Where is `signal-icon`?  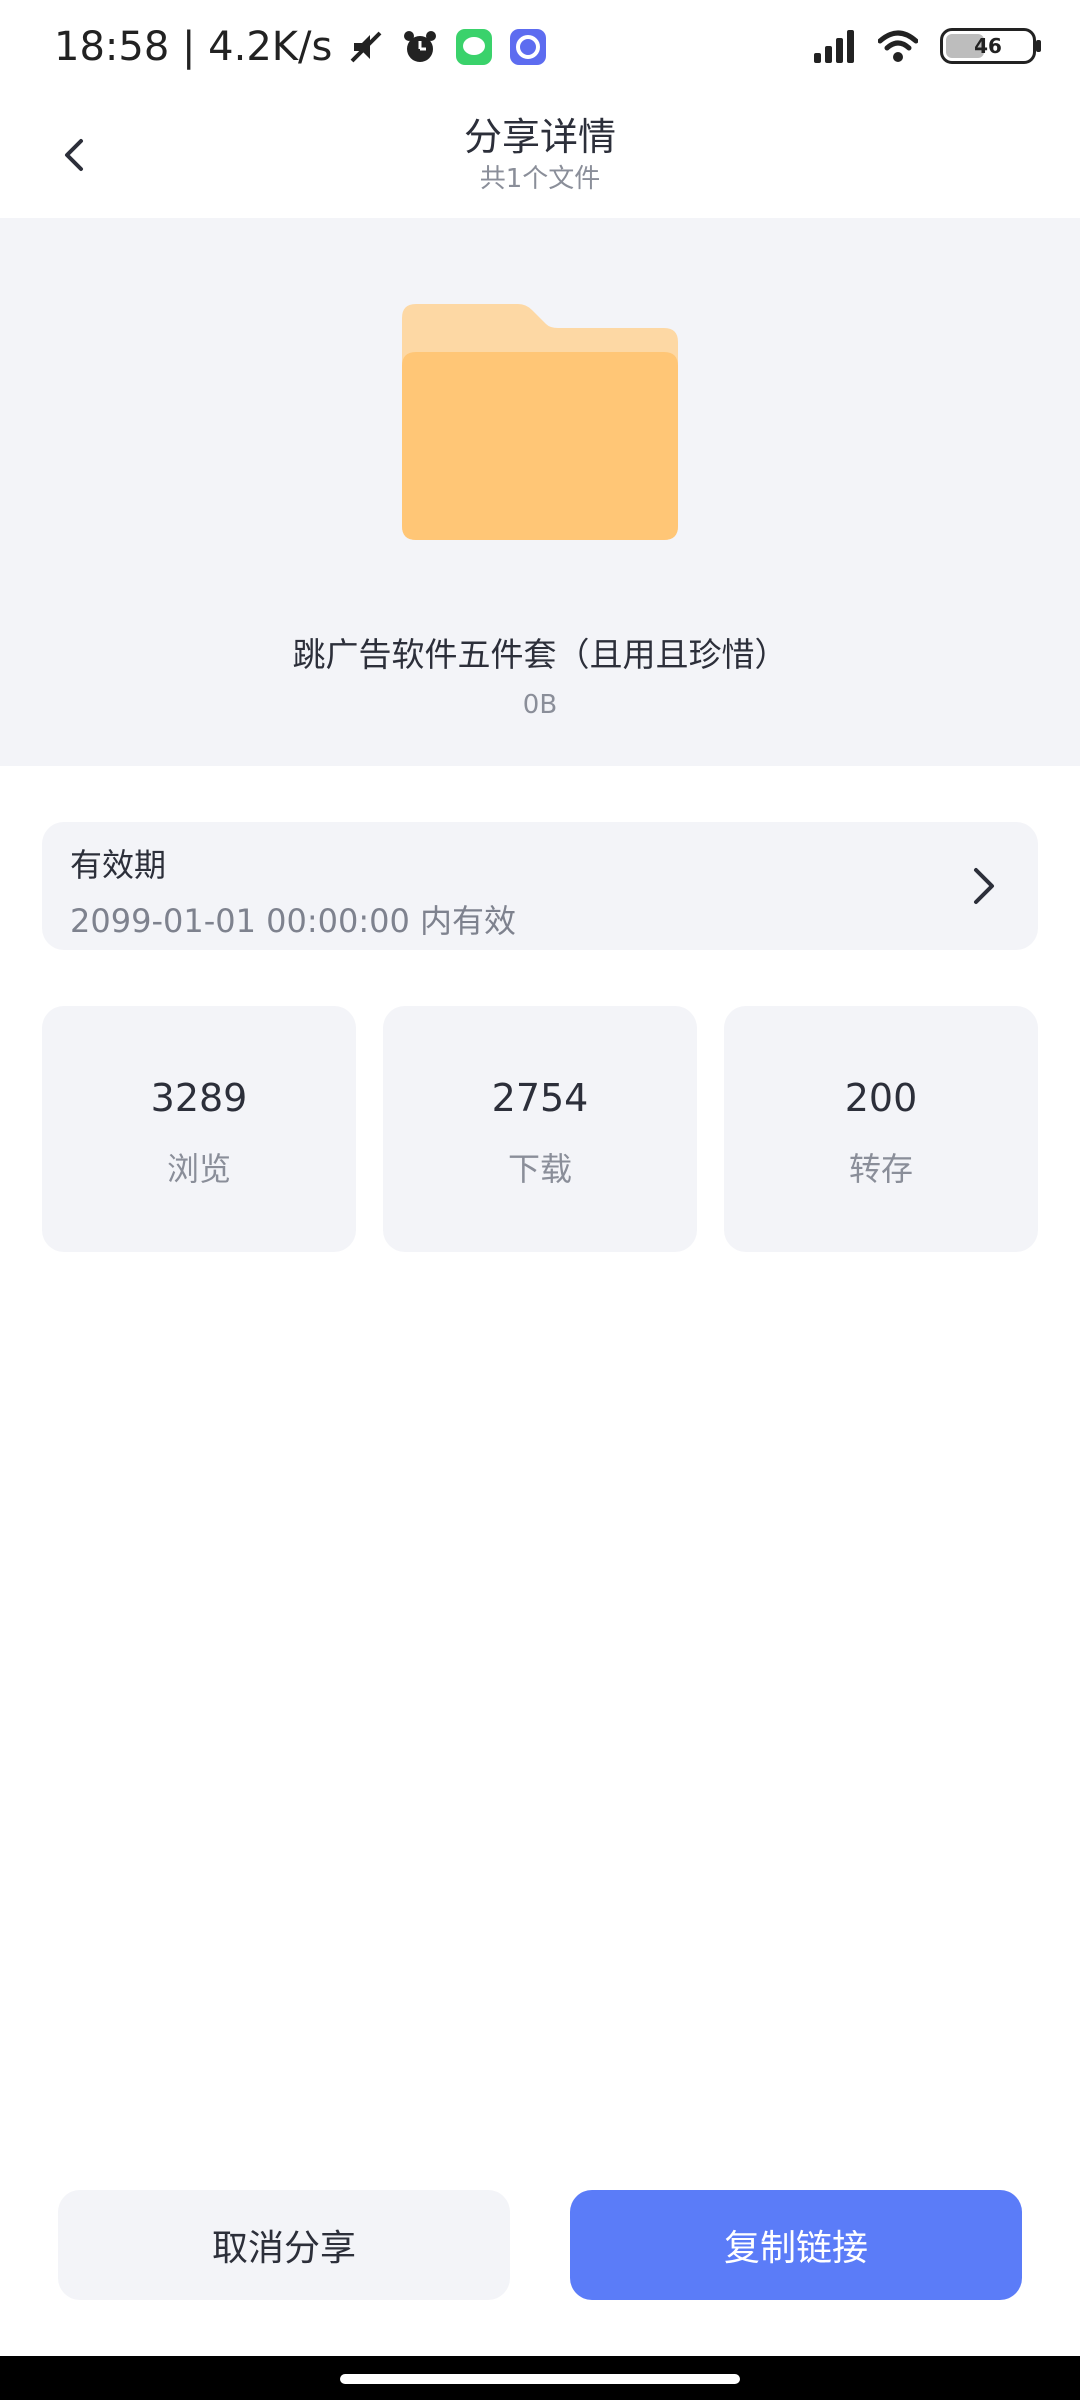 signal-icon is located at coordinates (834, 46).